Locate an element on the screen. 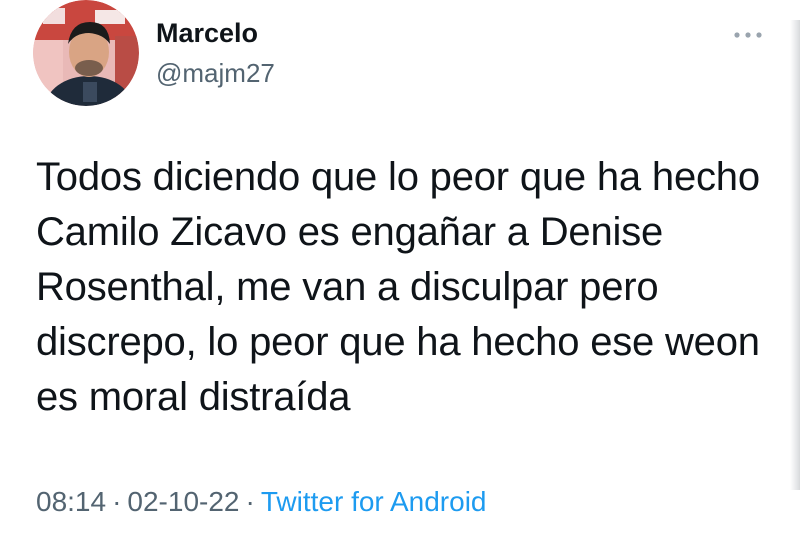 The width and height of the screenshot is (800, 546). avatar is located at coordinates (86, 53).